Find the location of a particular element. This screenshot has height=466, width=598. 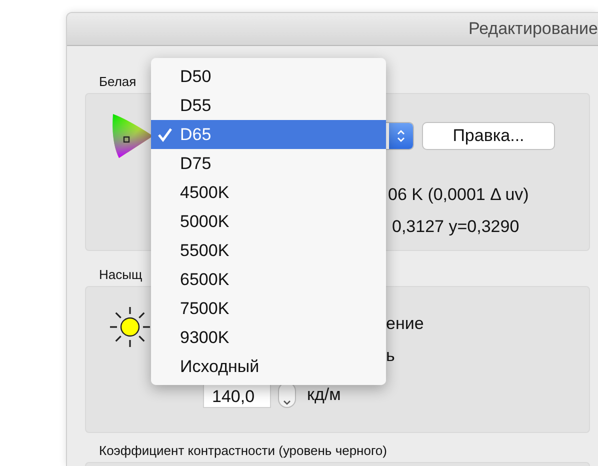

section-label: Коэффициент контрастности (уровень черного) is located at coordinates (243, 451).